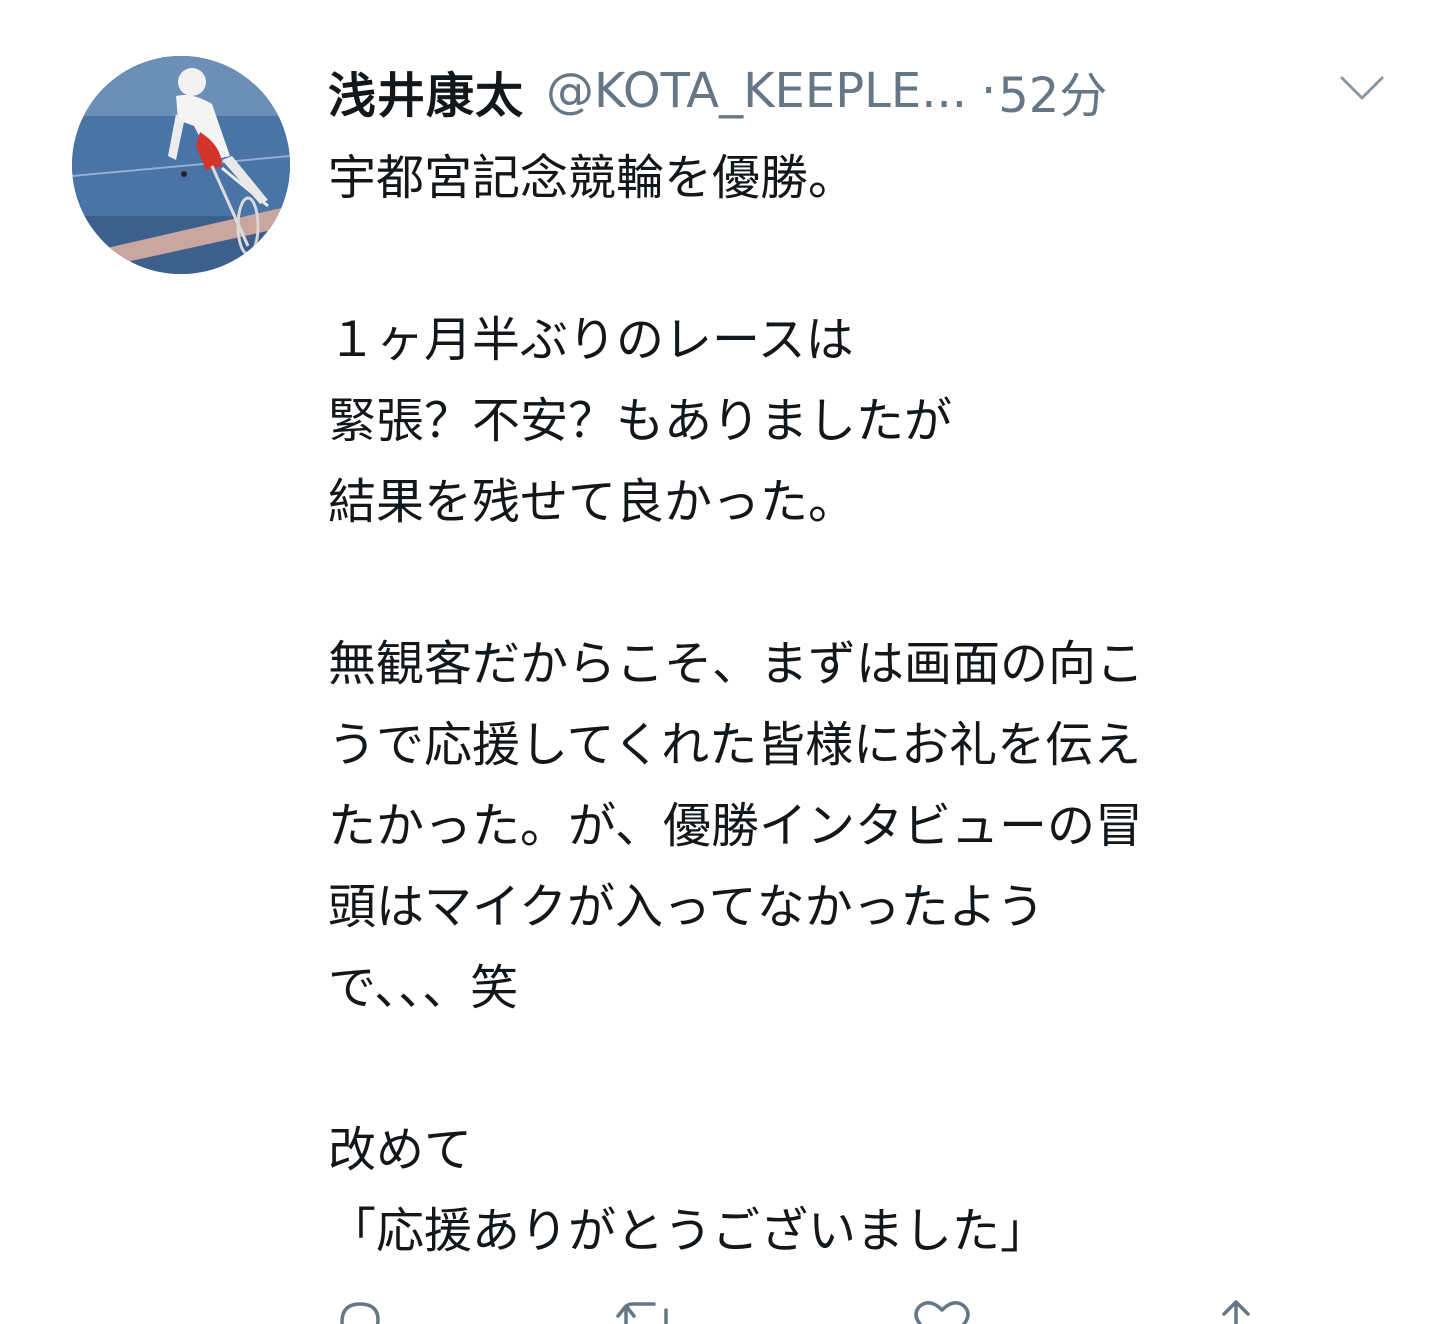 This screenshot has height=1324, width=1448. What do you see at coordinates (736, 826) in the screenshot?
I see `tweet-text-line: たかった。が、優勝インタビューの冒` at bounding box center [736, 826].